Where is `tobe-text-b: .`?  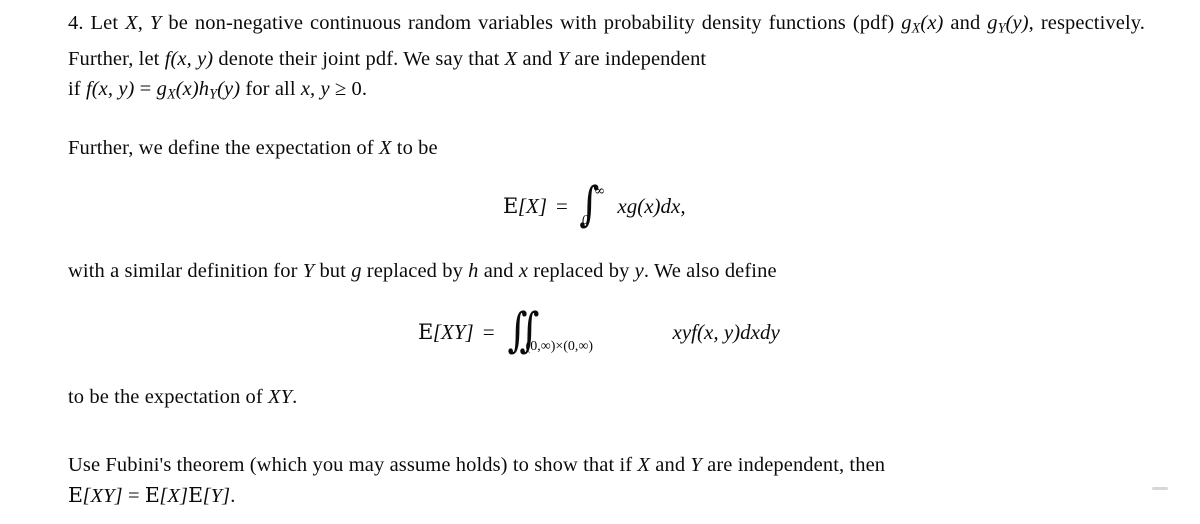
tobe-text-b: . is located at coordinates (295, 397).